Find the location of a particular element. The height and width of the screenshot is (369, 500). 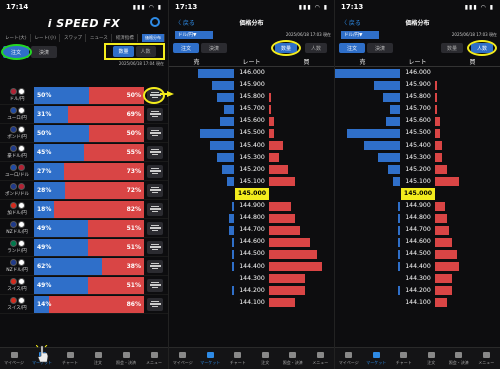

price-row: 146.000 is located at coordinates (417, 73).